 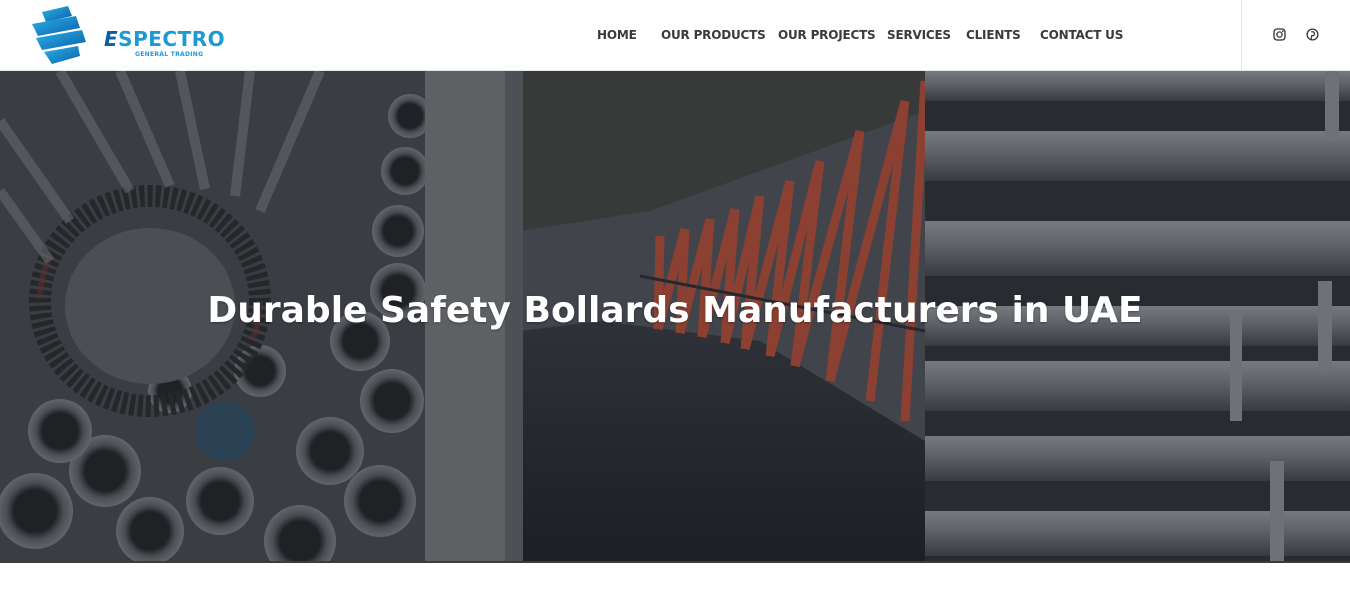 What do you see at coordinates (1295, 35) in the screenshot?
I see `social-links` at bounding box center [1295, 35].